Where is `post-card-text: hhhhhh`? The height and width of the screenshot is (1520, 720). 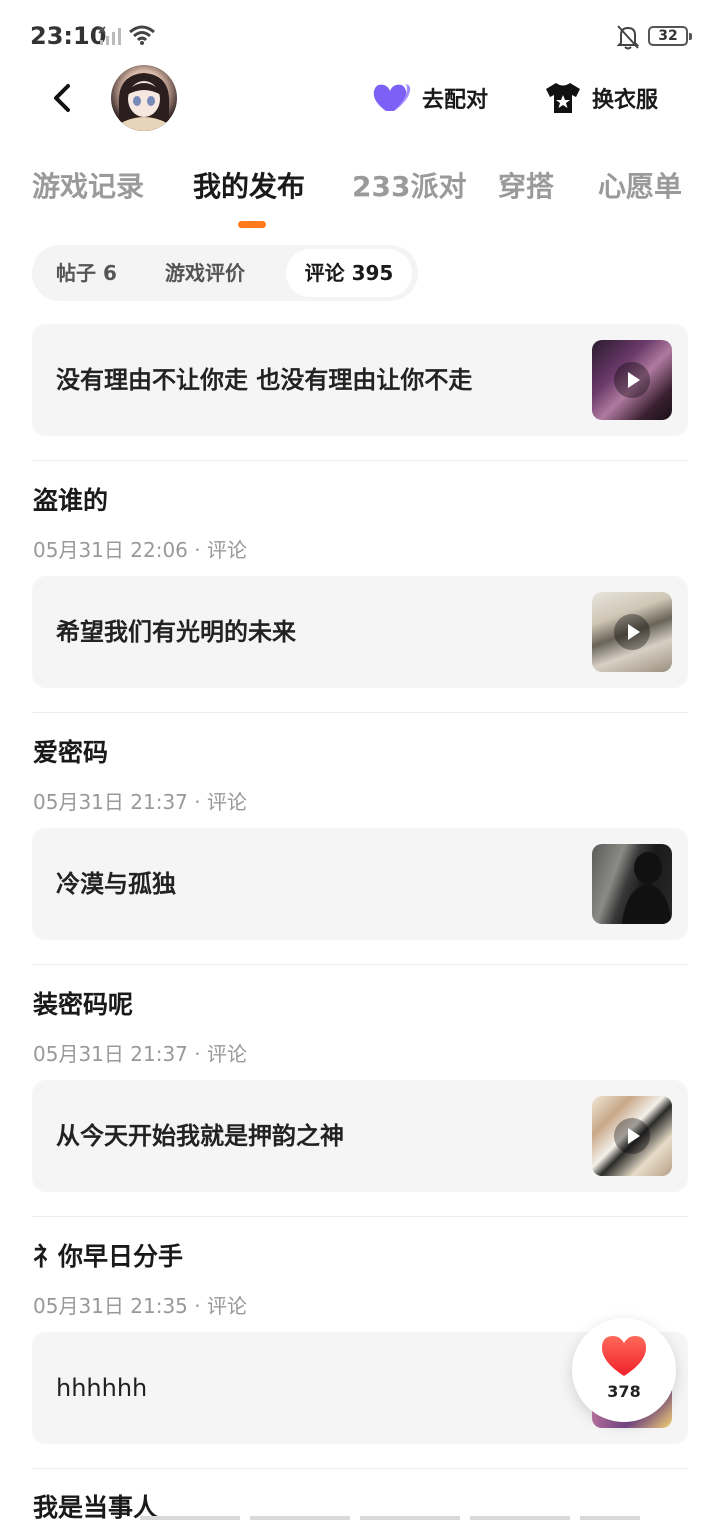
post-card-text: hhhhhh is located at coordinates (102, 1388).